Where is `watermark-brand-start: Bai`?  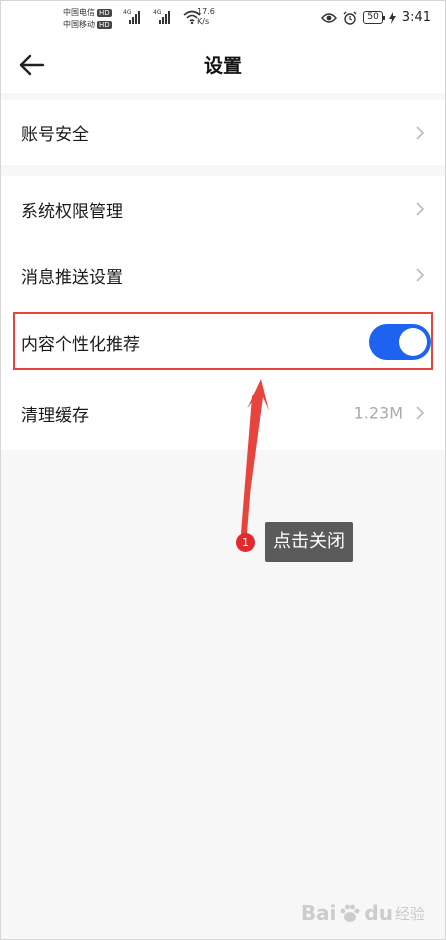
watermark-brand-start: Bai is located at coordinates (318, 913).